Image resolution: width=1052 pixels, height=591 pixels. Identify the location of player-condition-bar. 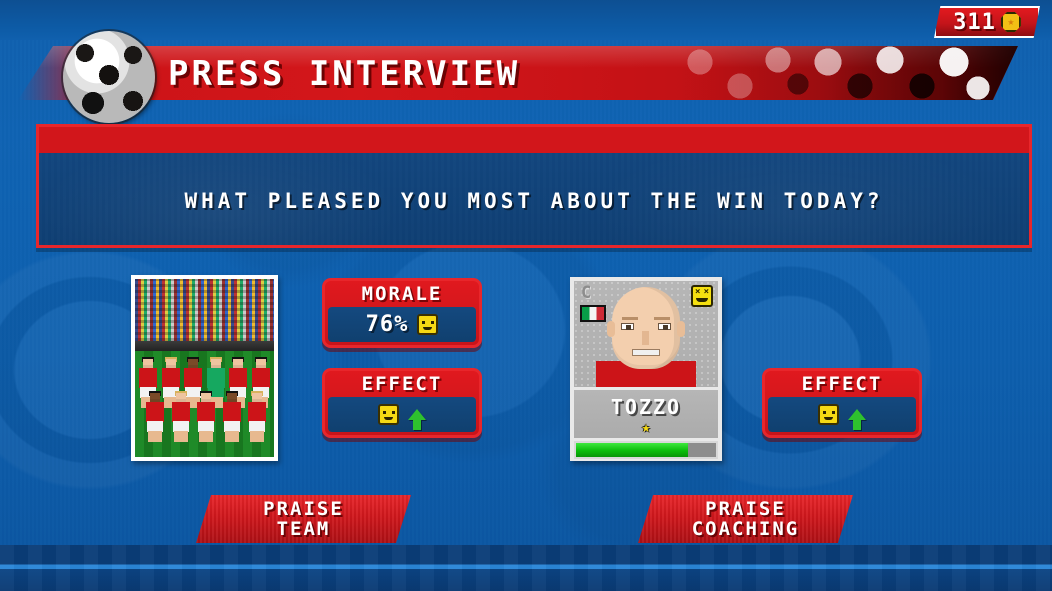
(646, 450).